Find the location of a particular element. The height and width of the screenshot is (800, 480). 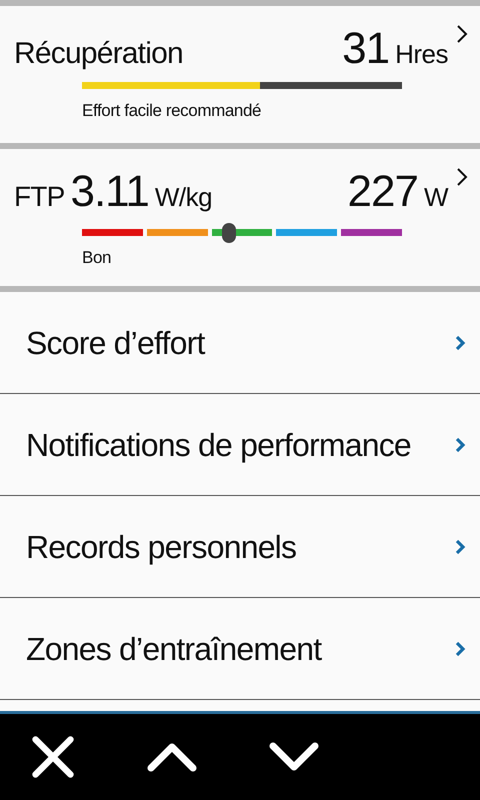

chevron-up-icon is located at coordinates (172, 757).